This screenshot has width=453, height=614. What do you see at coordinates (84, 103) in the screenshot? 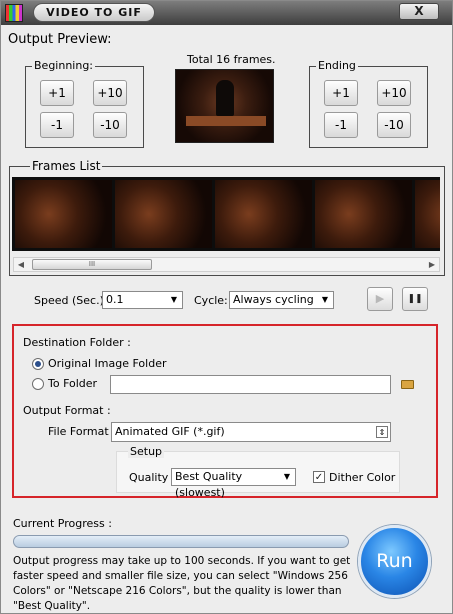
I see `beginning-group: Beginning: +1 +10 -1 -10` at bounding box center [84, 103].